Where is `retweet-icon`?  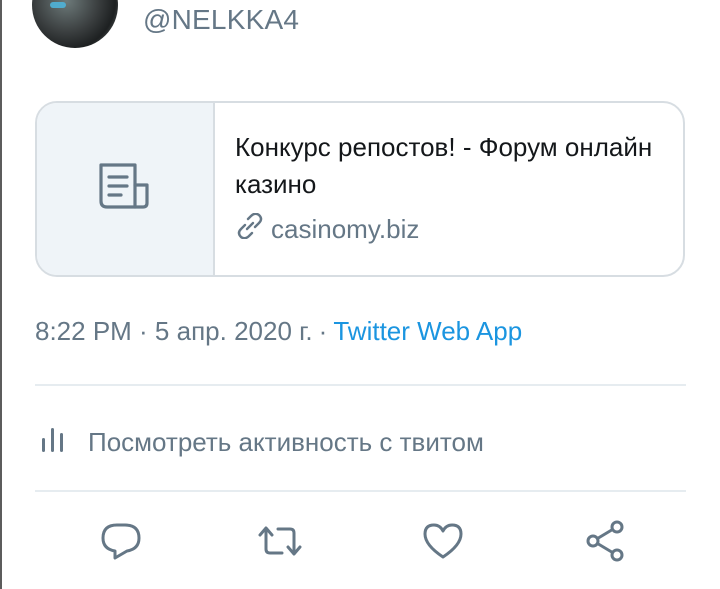 retweet-icon is located at coordinates (280, 543).